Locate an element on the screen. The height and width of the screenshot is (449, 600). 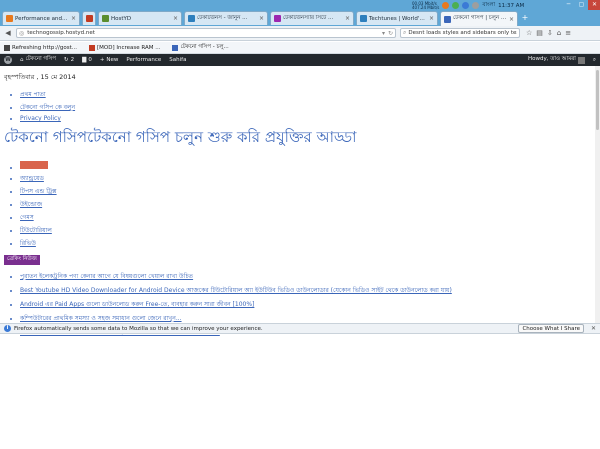
reload-icon: ↻ is located at coordinates (390, 33).